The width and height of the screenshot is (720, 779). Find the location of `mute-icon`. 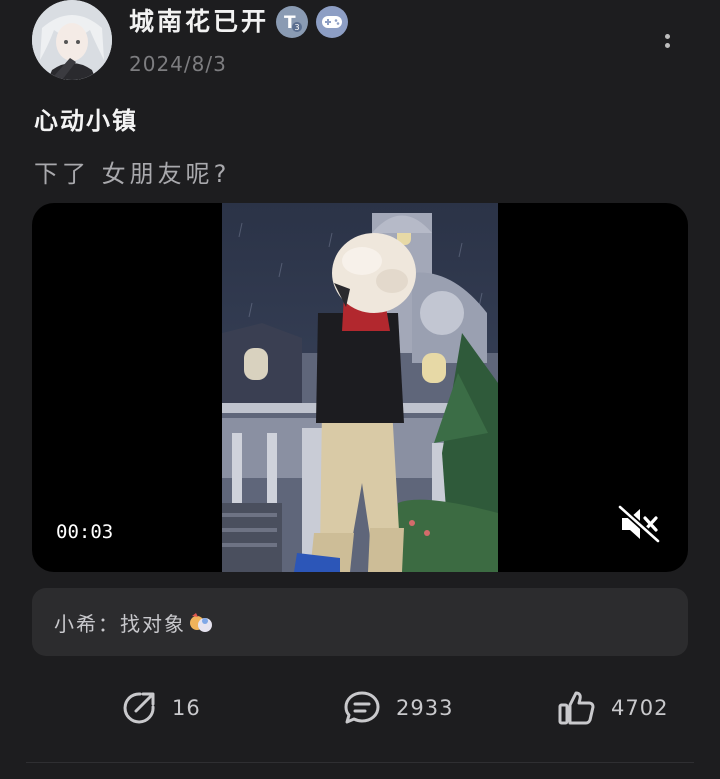

mute-icon is located at coordinates (639, 524).